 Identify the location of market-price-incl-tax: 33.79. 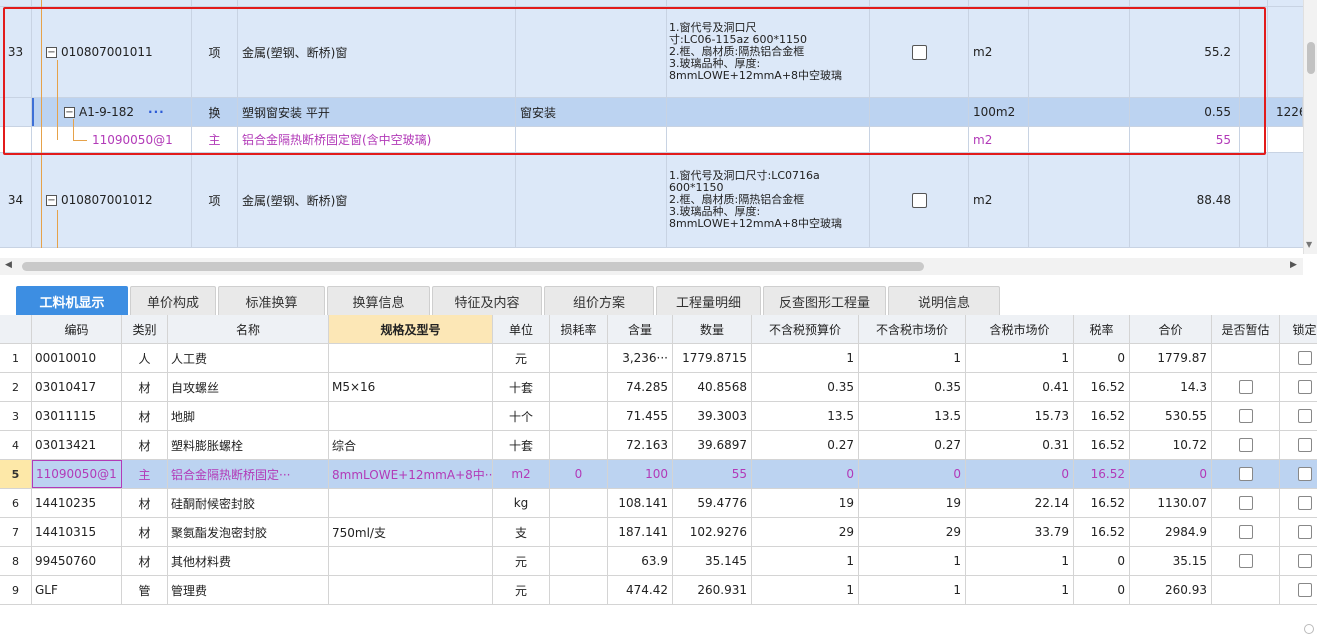
(1020, 532).